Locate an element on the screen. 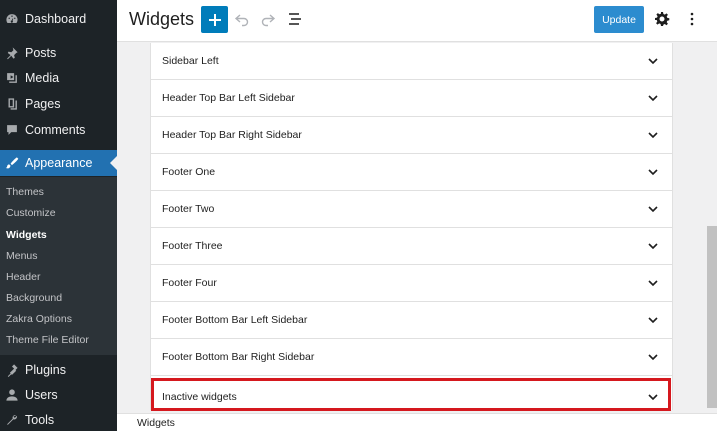 This screenshot has height=431, width=717. sidebar-item-comments: Comments is located at coordinates (58, 130).